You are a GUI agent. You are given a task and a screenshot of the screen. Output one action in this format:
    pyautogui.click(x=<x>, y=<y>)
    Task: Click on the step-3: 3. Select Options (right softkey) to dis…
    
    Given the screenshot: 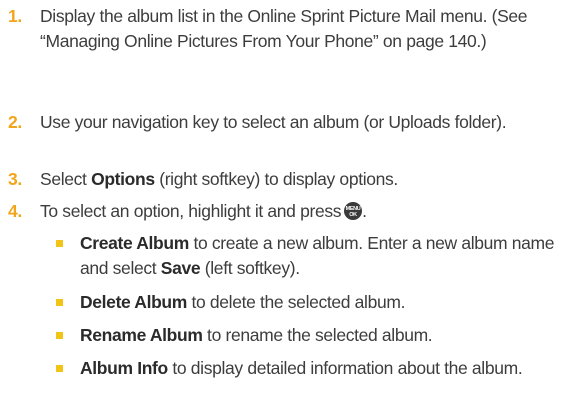 What is the action you would take?
    pyautogui.click(x=288, y=179)
    